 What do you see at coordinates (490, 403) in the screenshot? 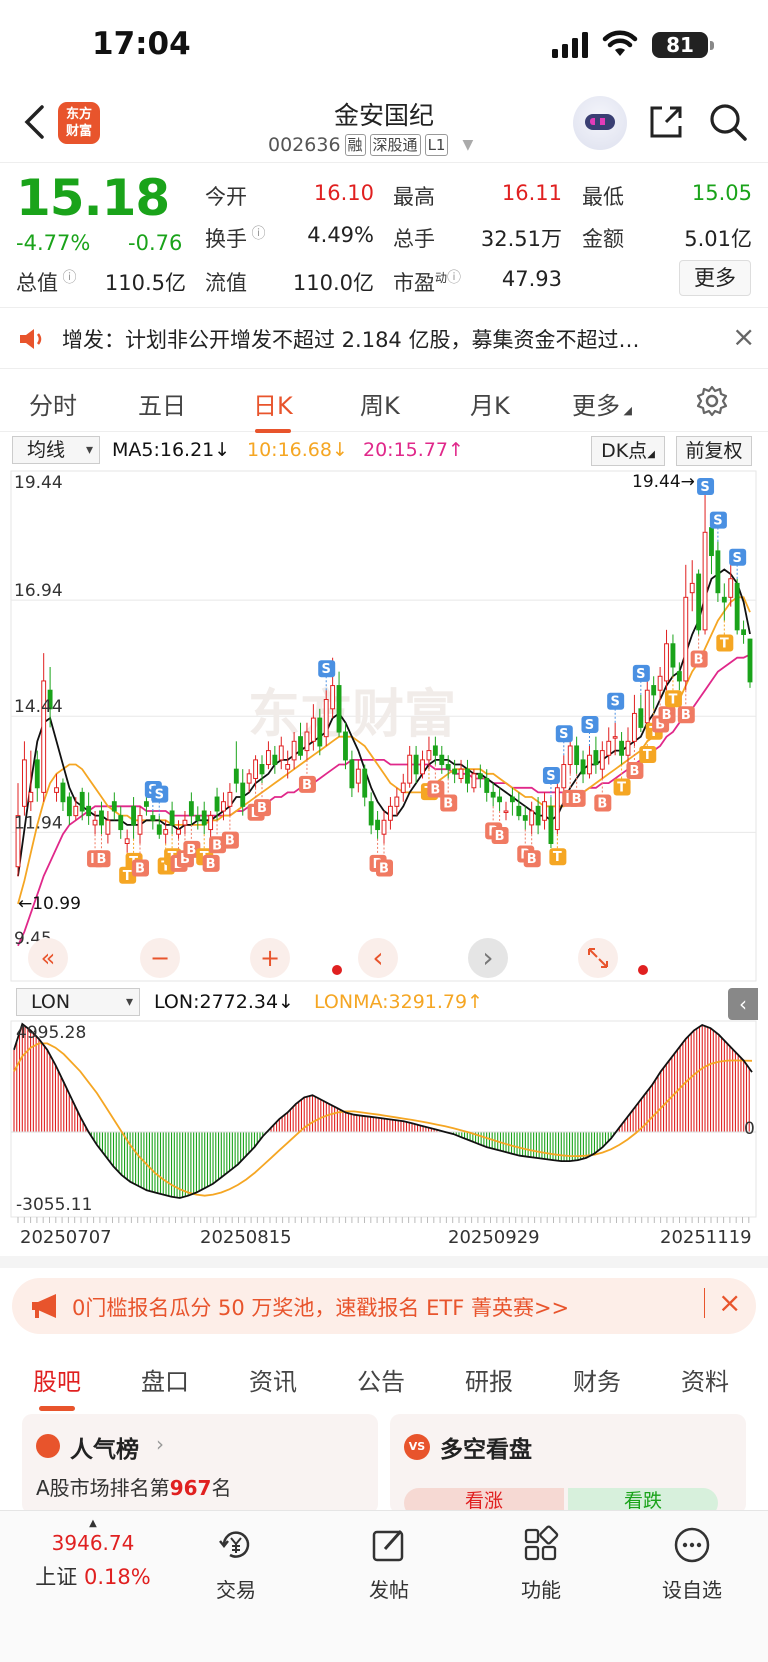
I see `tab-monthly-k: 月K` at bounding box center [490, 403].